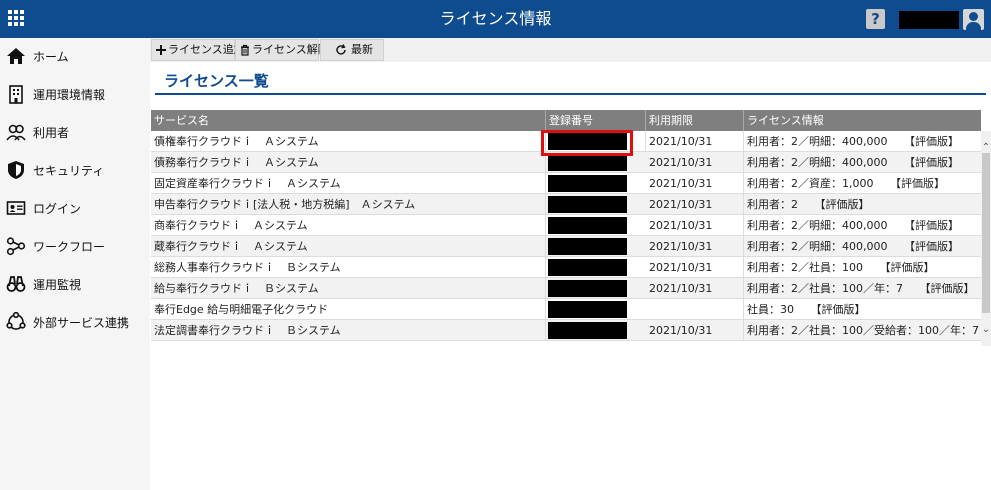 Image resolution: width=991 pixels, height=490 pixels. I want to click on refresh-label: 最新, so click(362, 49).